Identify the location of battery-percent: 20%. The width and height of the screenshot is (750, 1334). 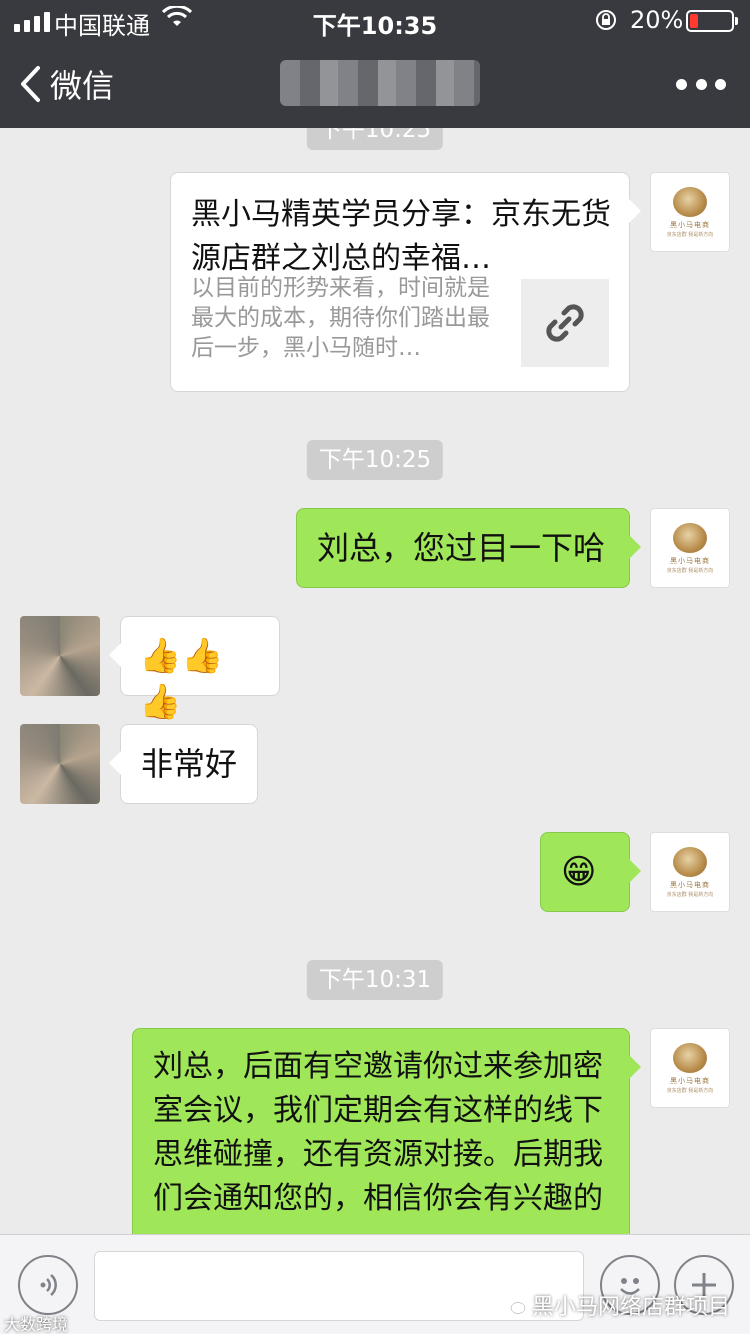
(657, 20).